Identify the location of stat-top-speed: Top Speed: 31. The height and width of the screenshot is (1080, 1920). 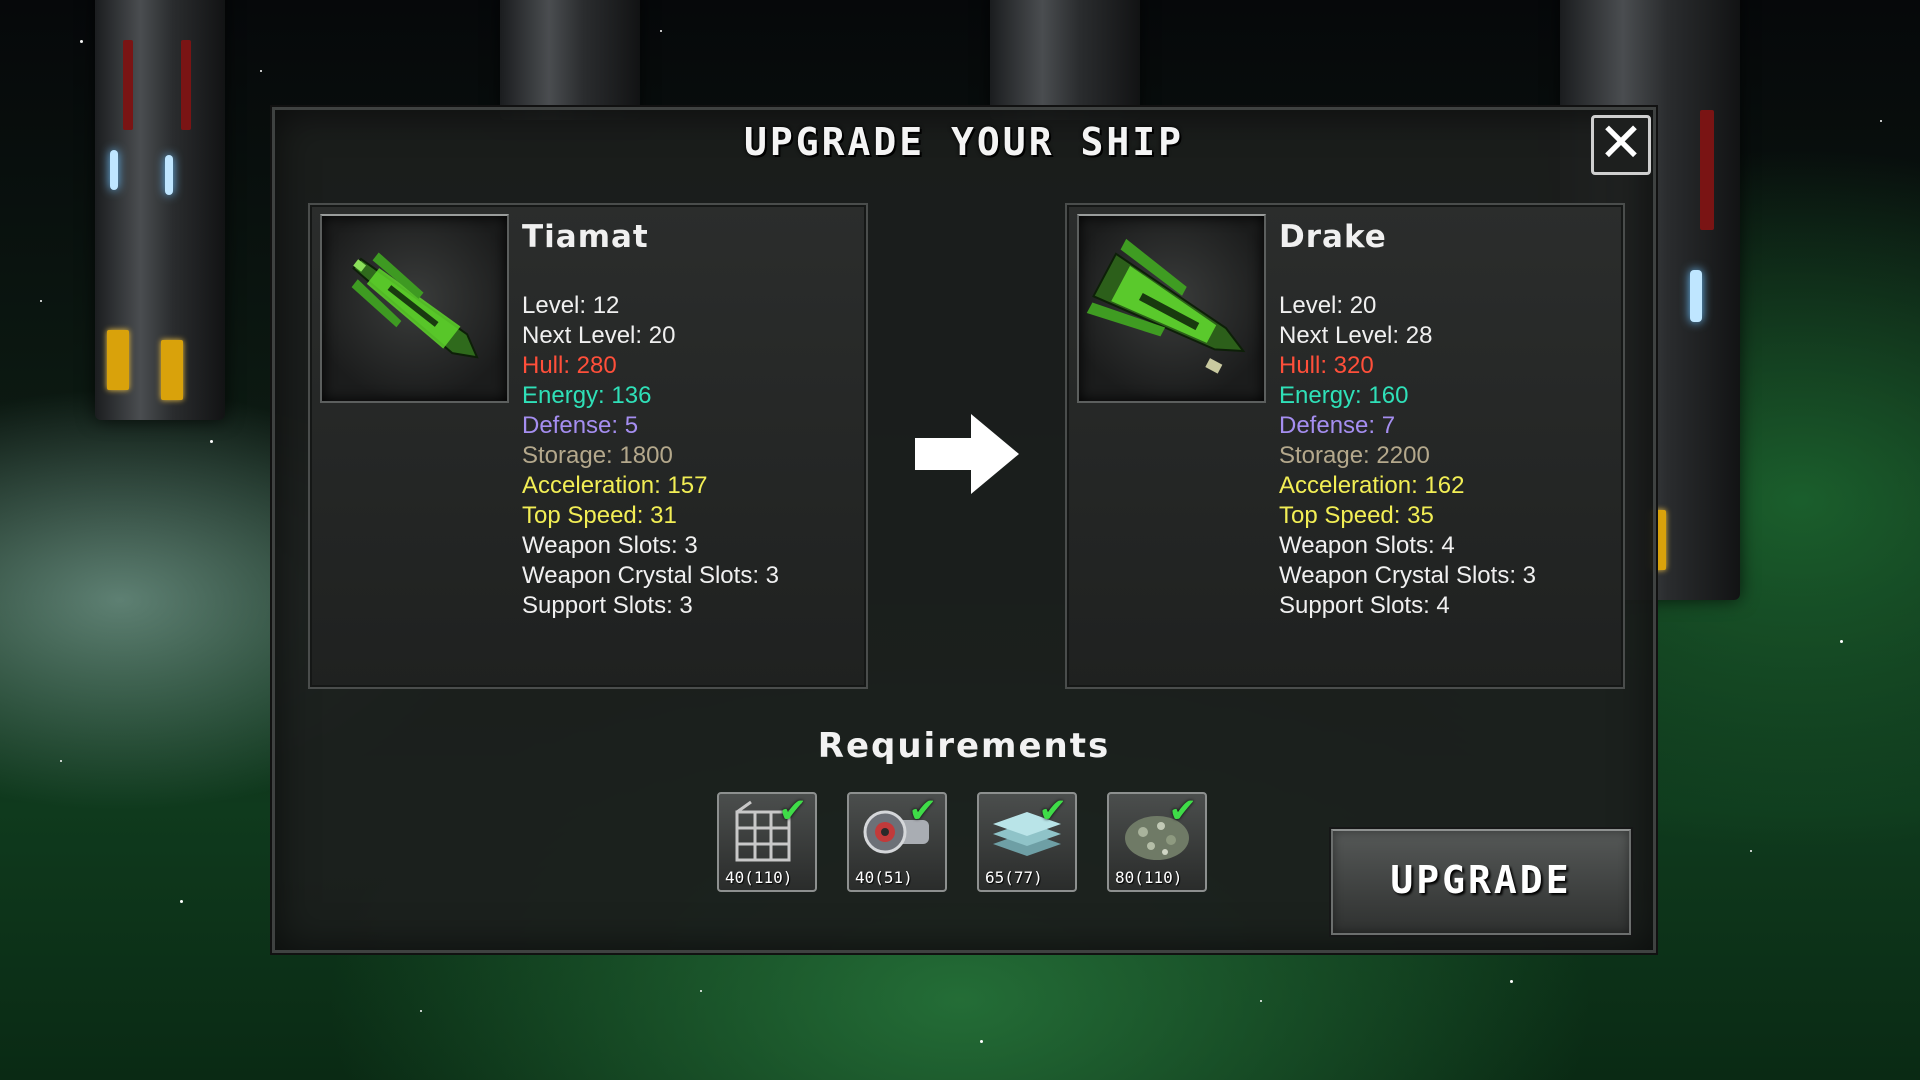
(599, 515).